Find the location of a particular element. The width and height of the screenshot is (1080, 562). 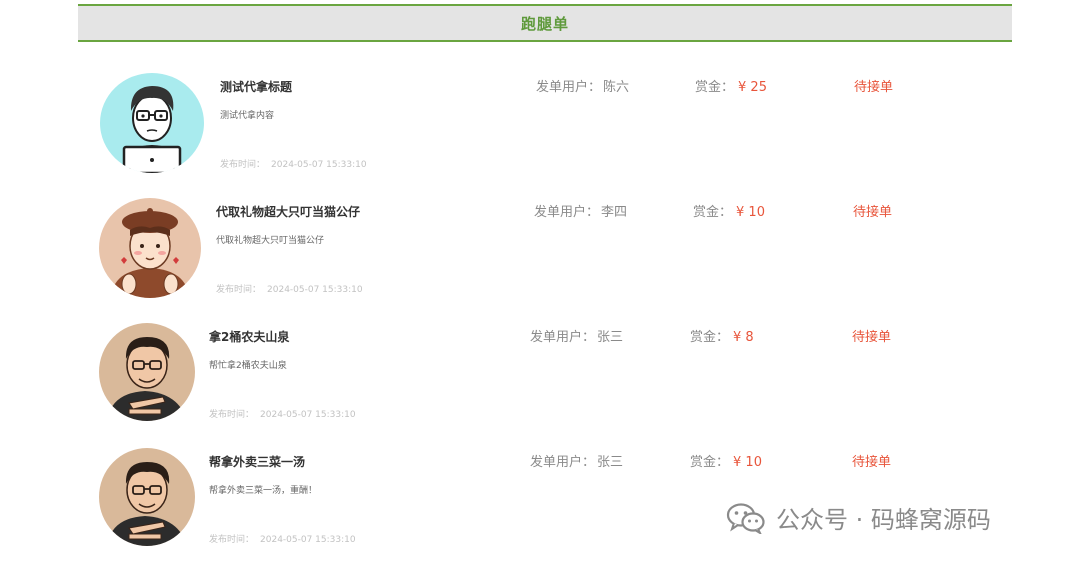

reward-value: ¥ 25 is located at coordinates (752, 87).